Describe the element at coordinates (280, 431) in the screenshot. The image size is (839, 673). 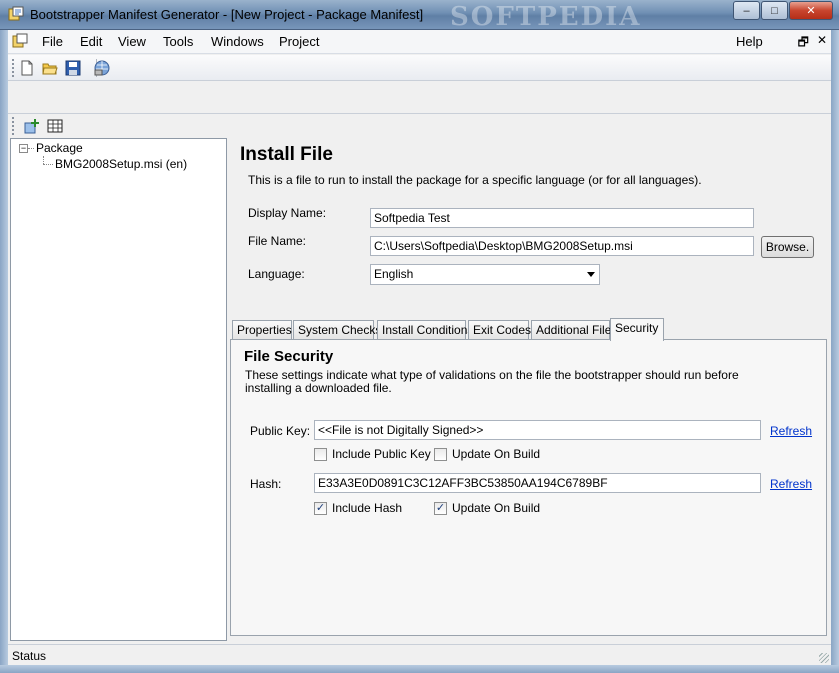
I see `public-key-label: Public Key:` at that location.